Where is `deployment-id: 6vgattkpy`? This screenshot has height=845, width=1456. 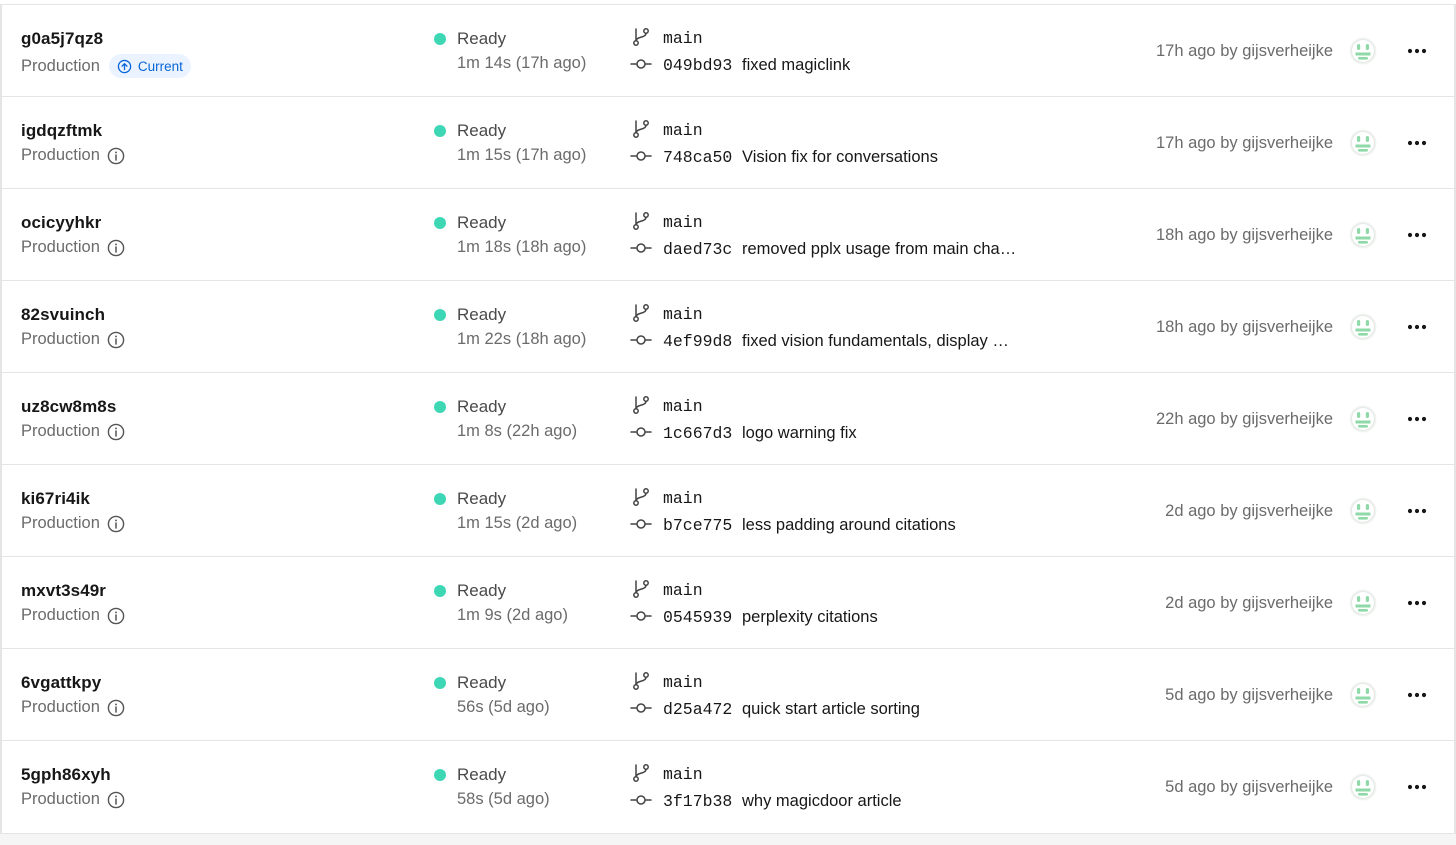 deployment-id: 6vgattkpy is located at coordinates (61, 683).